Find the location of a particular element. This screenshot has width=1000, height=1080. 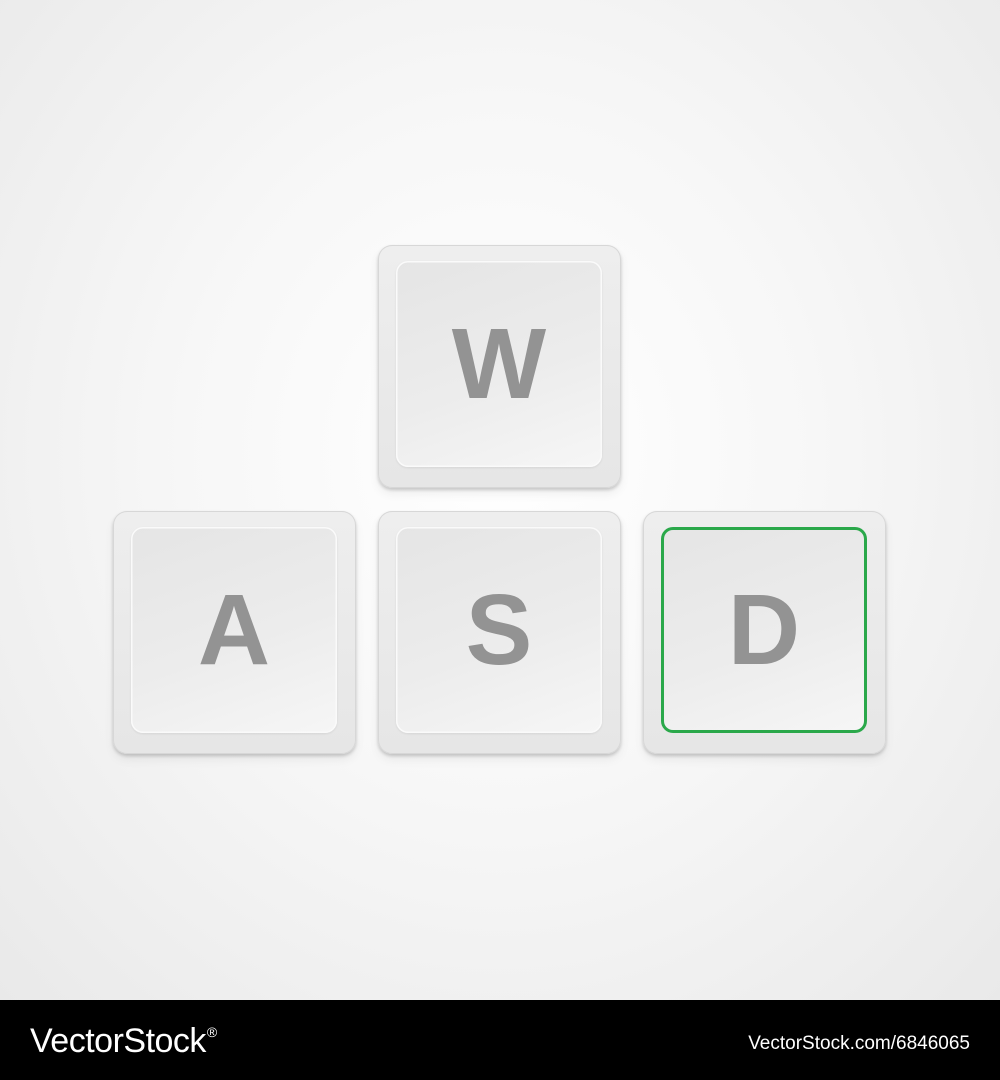

vectorstock-logo: VectorStock® is located at coordinates (123, 1041).